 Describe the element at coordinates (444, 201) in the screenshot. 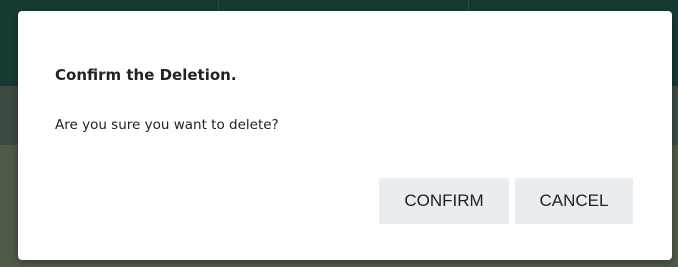

I see `confirm-button: CONFIRM` at that location.